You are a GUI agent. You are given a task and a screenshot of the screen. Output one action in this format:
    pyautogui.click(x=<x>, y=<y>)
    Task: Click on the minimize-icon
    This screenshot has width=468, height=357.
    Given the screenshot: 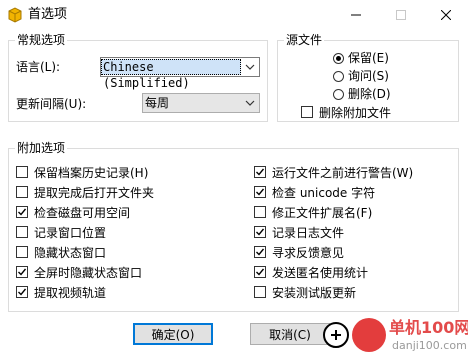 What is the action you would take?
    pyautogui.click(x=355, y=15)
    